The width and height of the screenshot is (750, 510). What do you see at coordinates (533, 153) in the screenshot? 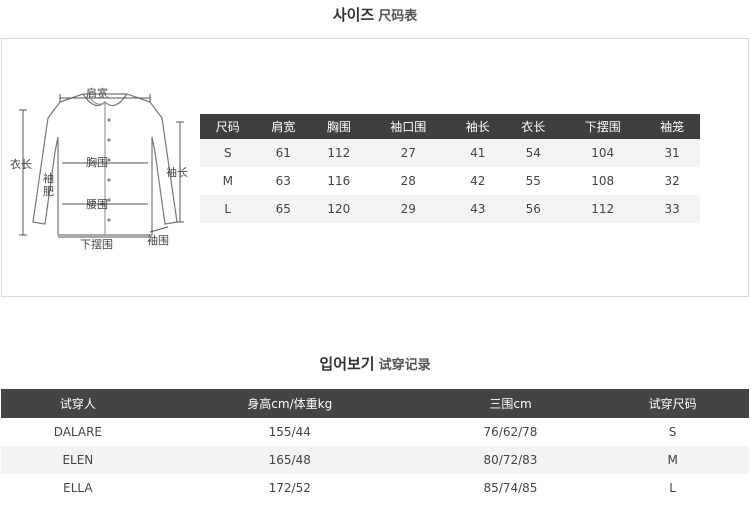
I see `size-table-cell: 54` at bounding box center [533, 153].